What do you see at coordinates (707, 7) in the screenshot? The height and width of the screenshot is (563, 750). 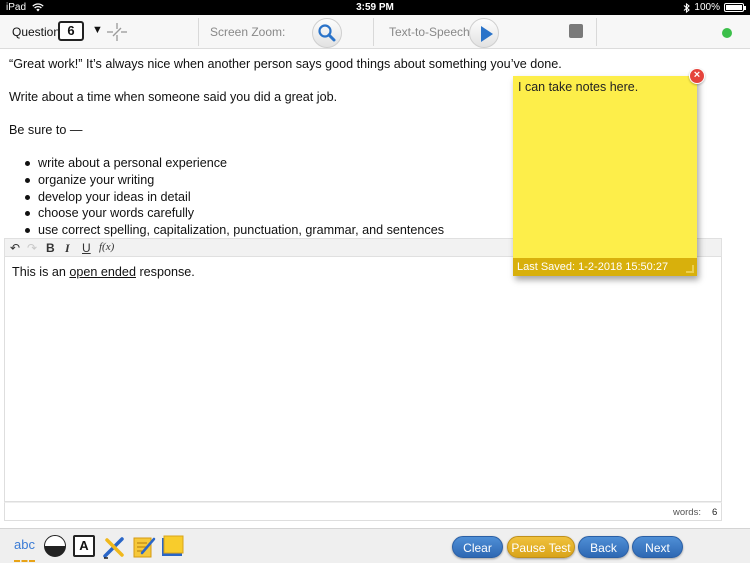 I see `battery-percent: 100%` at bounding box center [707, 7].